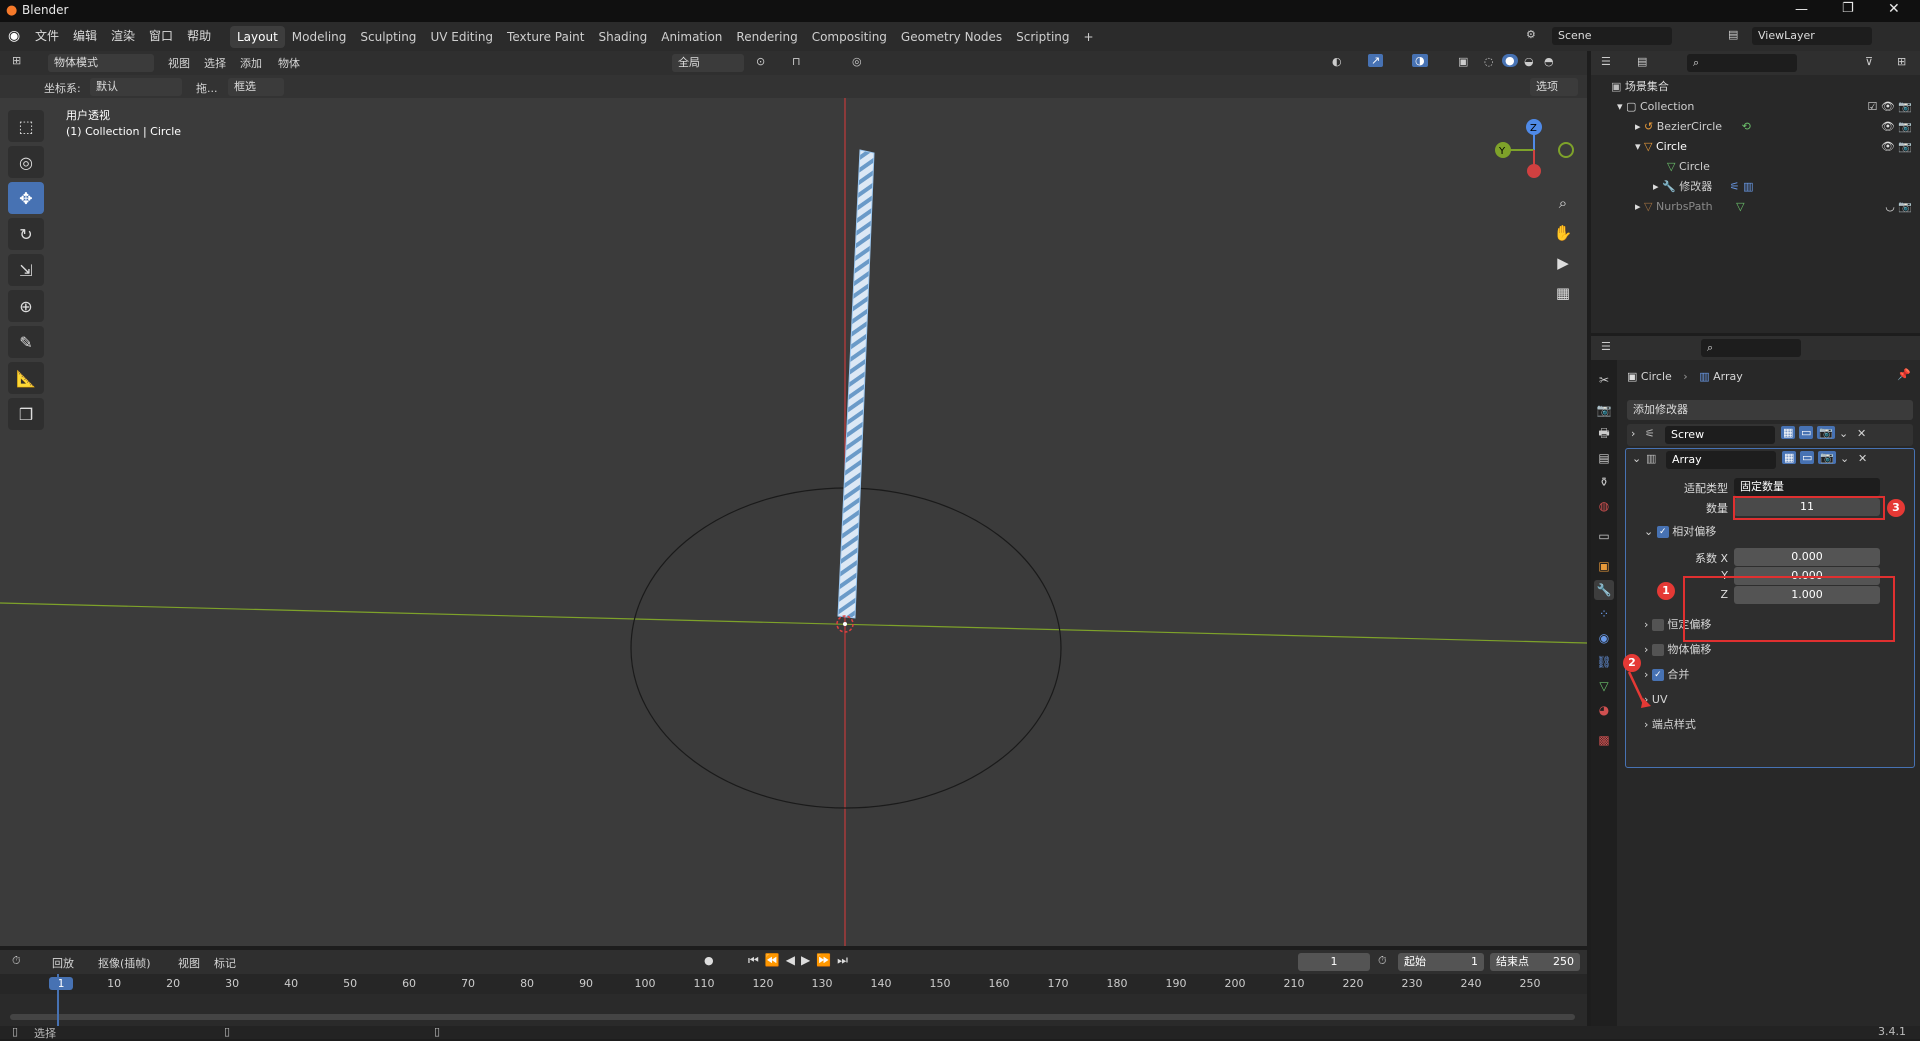  Describe the element at coordinates (1441, 962) in the screenshot. I see `start-frame-field: 起始 1` at that location.